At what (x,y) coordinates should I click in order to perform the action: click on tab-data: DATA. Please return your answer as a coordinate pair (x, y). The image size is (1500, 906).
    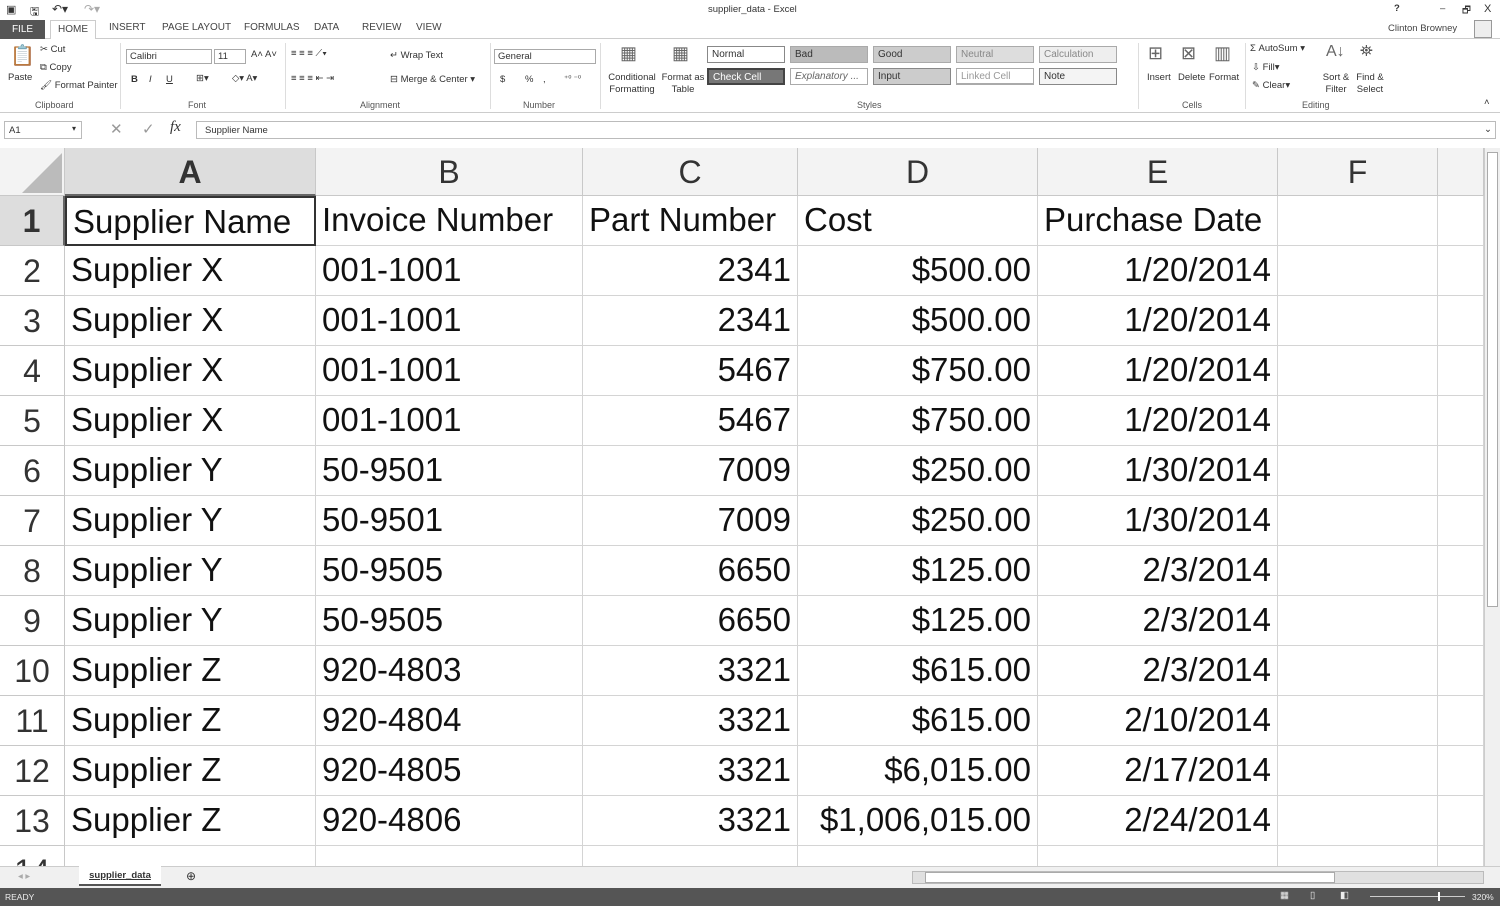
    Looking at the image, I should click on (326, 27).